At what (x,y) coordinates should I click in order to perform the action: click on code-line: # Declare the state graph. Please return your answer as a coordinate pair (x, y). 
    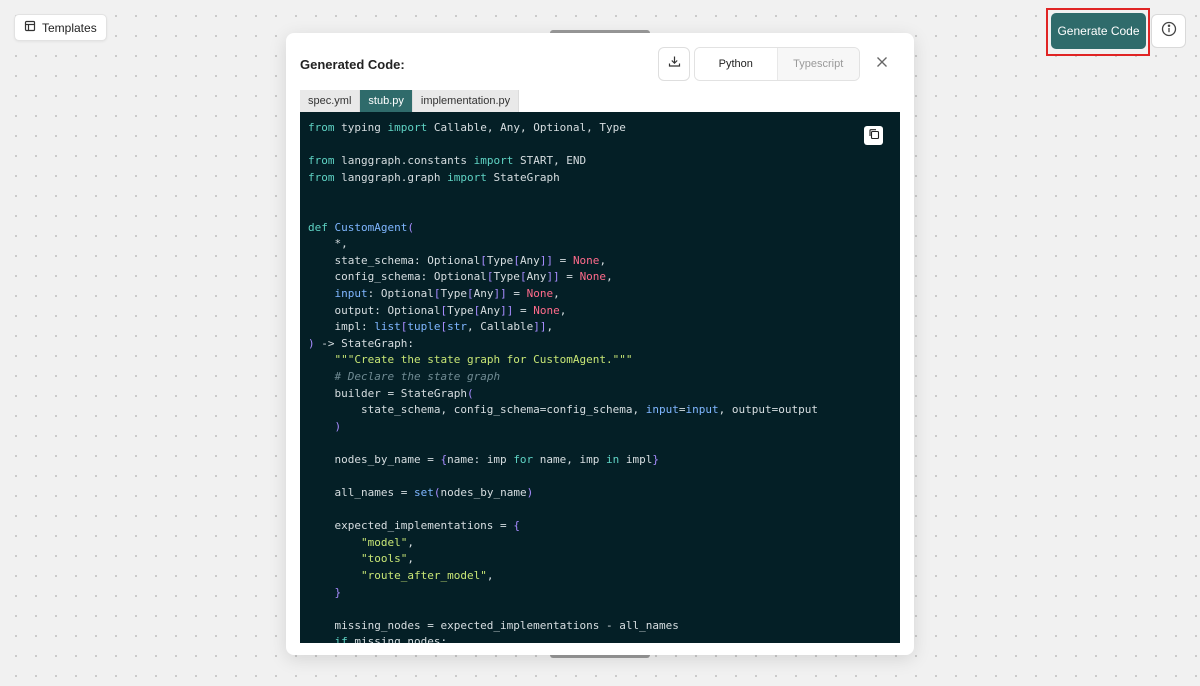
    Looking at the image, I should click on (417, 376).